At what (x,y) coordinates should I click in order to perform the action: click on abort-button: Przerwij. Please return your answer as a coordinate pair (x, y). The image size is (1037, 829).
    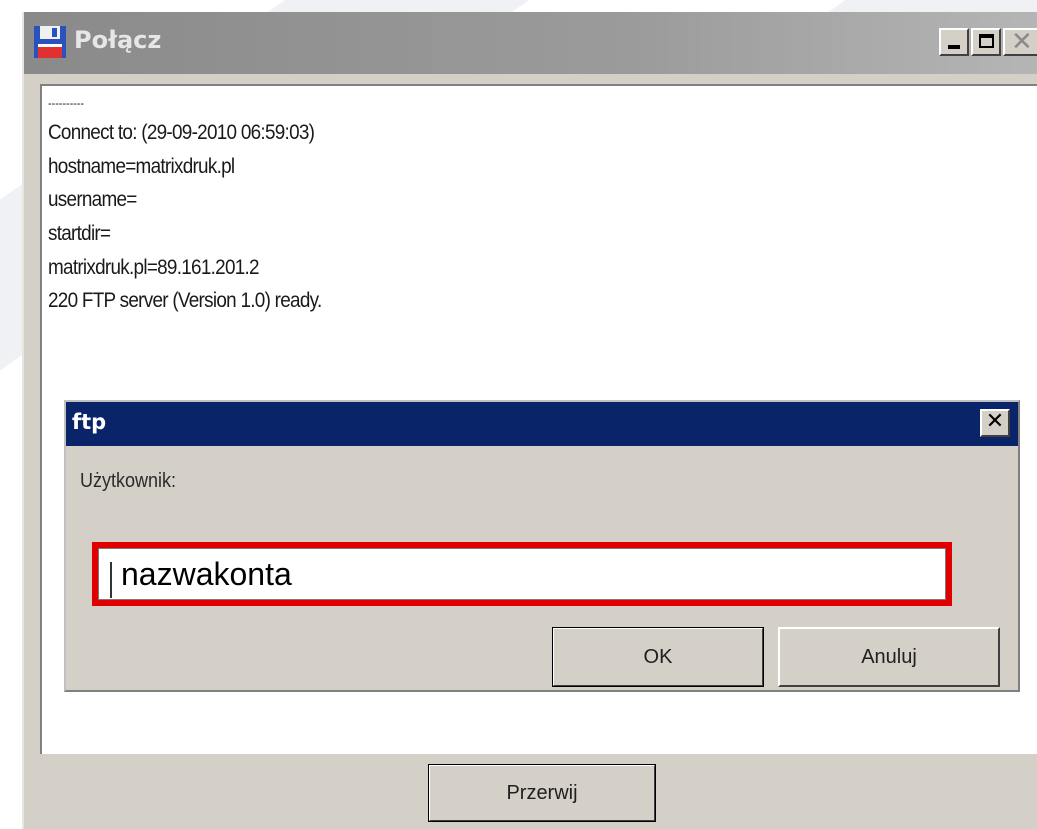
    Looking at the image, I should click on (542, 793).